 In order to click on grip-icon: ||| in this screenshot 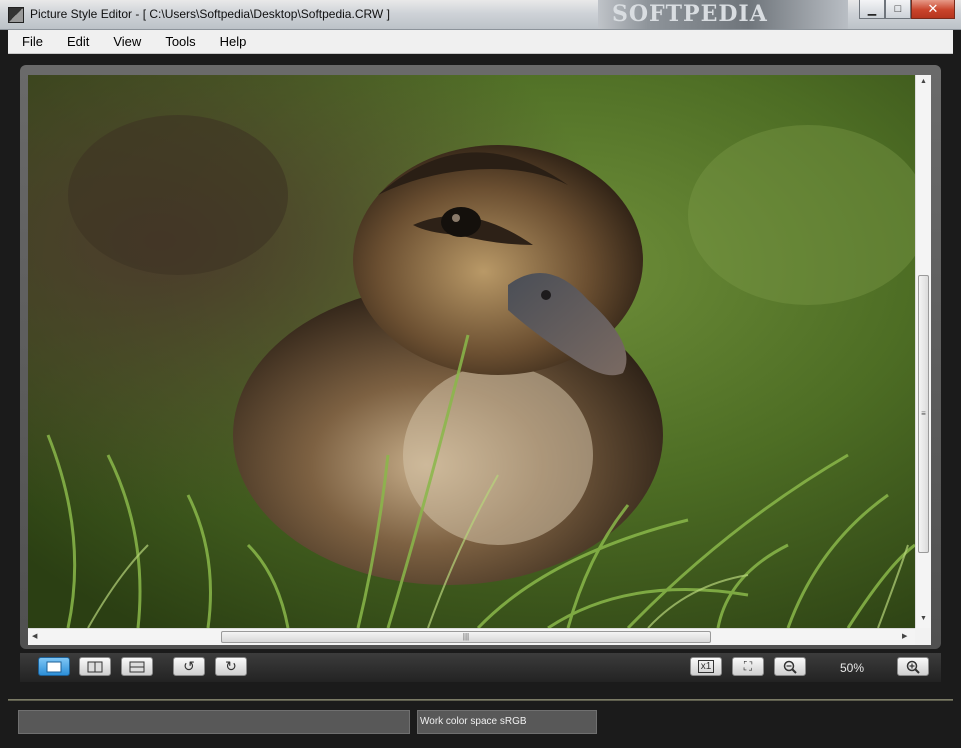, I will do `click(466, 636)`.